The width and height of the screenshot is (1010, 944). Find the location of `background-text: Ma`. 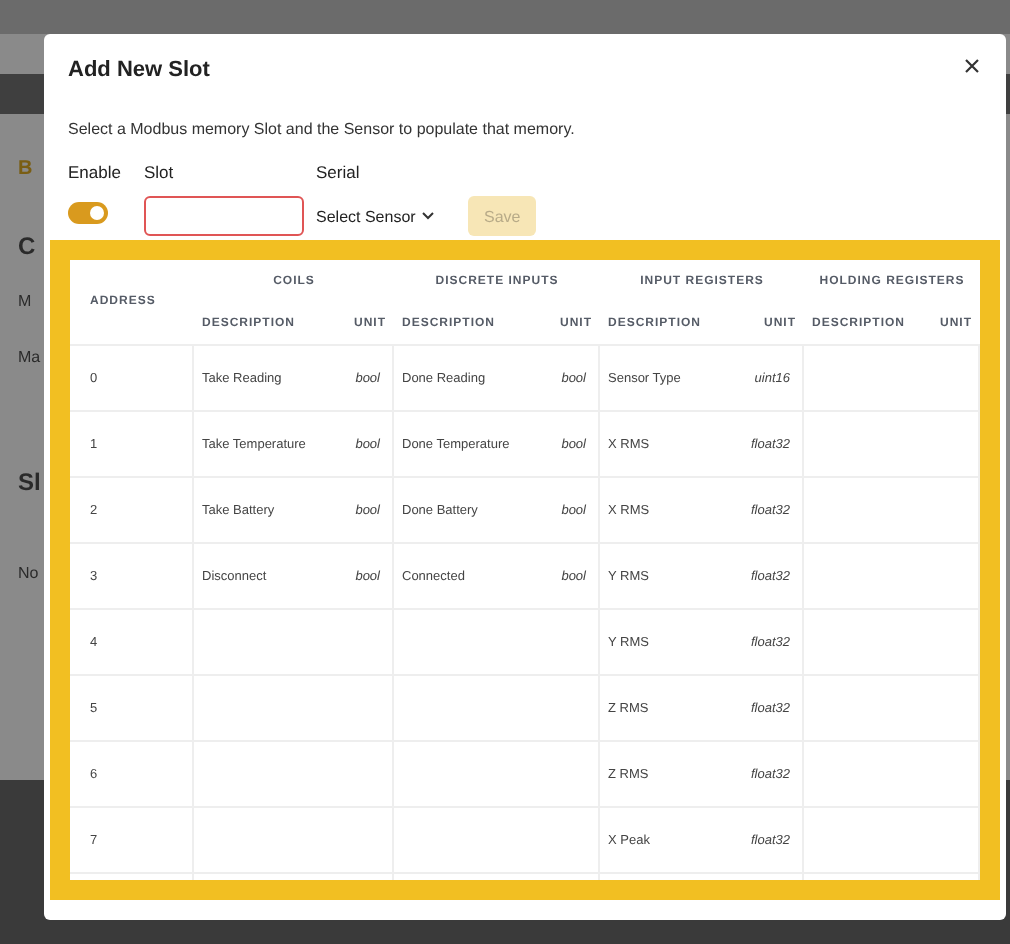

background-text: Ma is located at coordinates (29, 358).